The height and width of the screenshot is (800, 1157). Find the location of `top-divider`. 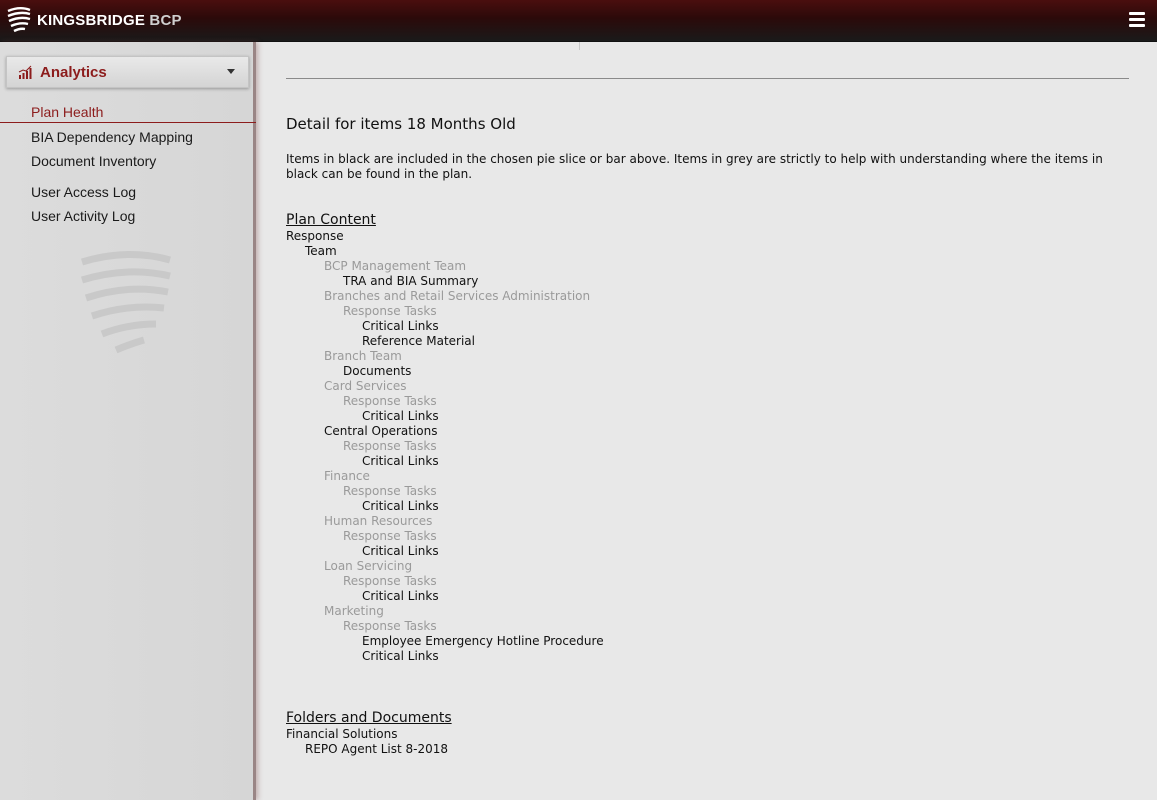

top-divider is located at coordinates (579, 46).